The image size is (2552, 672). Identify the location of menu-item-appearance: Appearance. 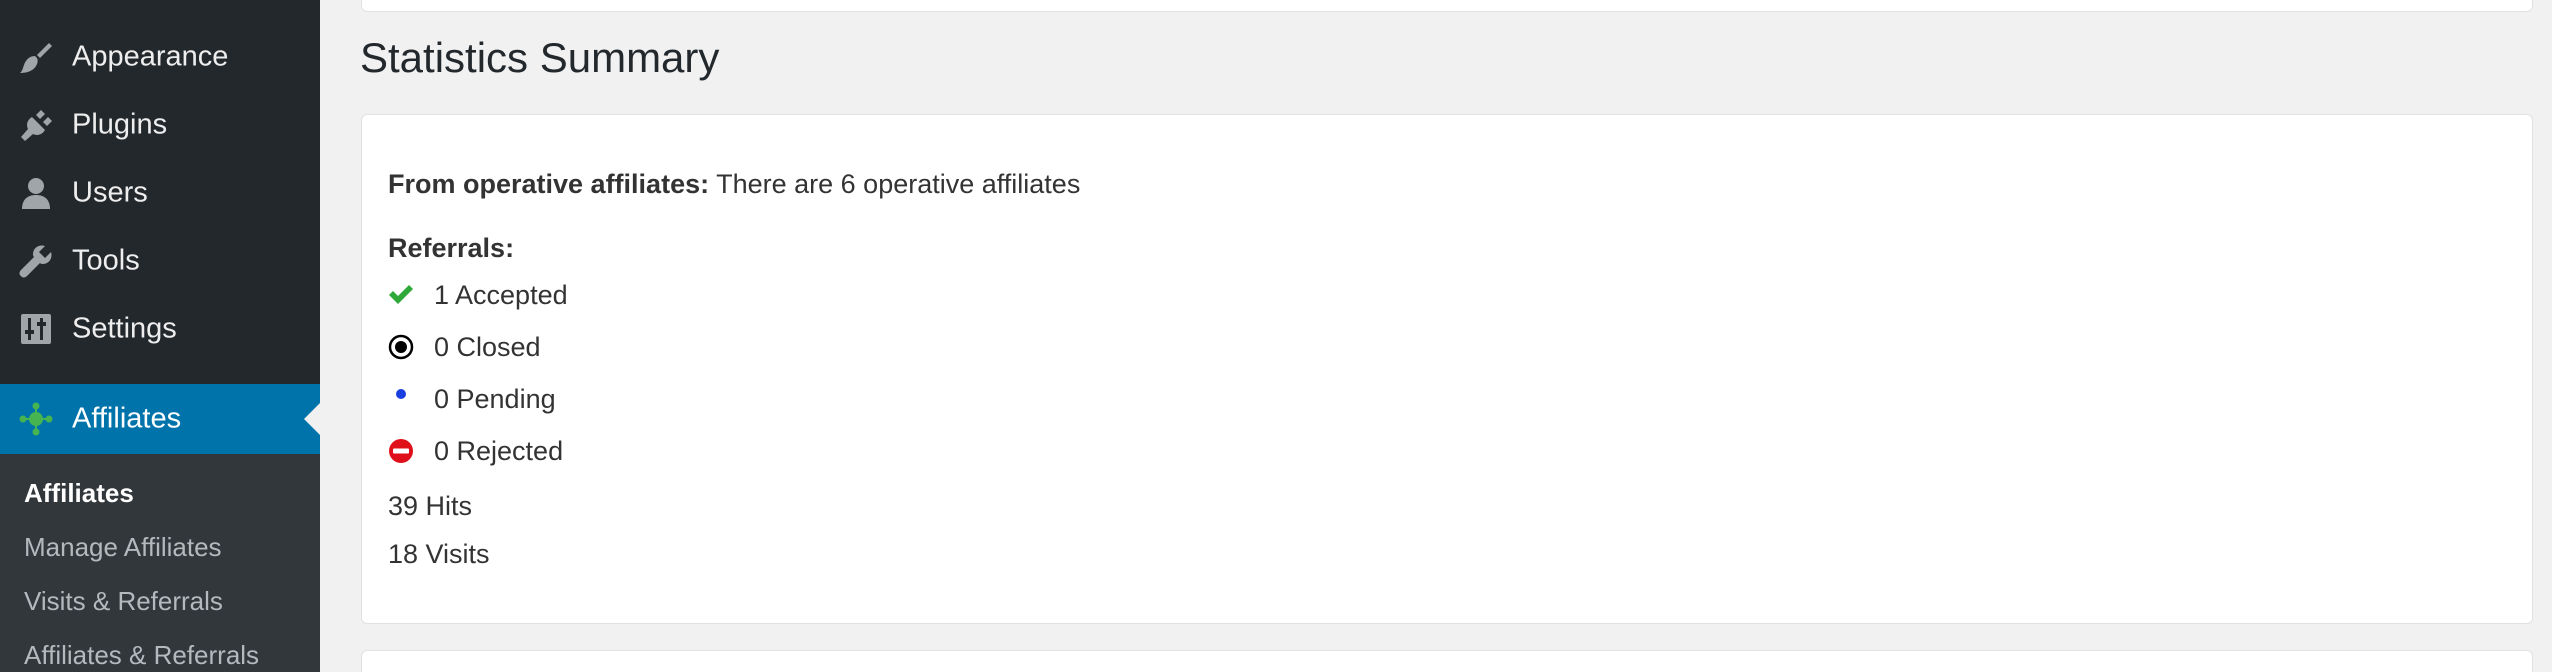
(160, 57).